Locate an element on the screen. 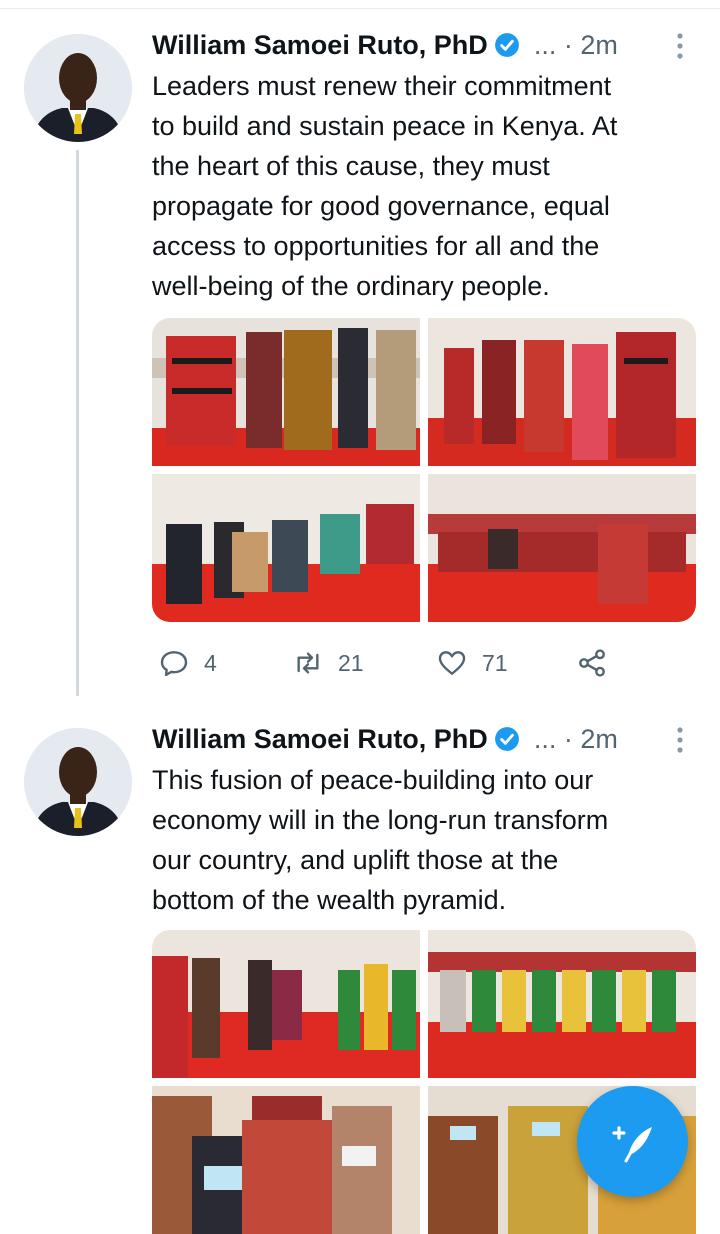 Image resolution: width=720 pixels, height=1234 pixels. thread-connector-line is located at coordinates (77, 423).